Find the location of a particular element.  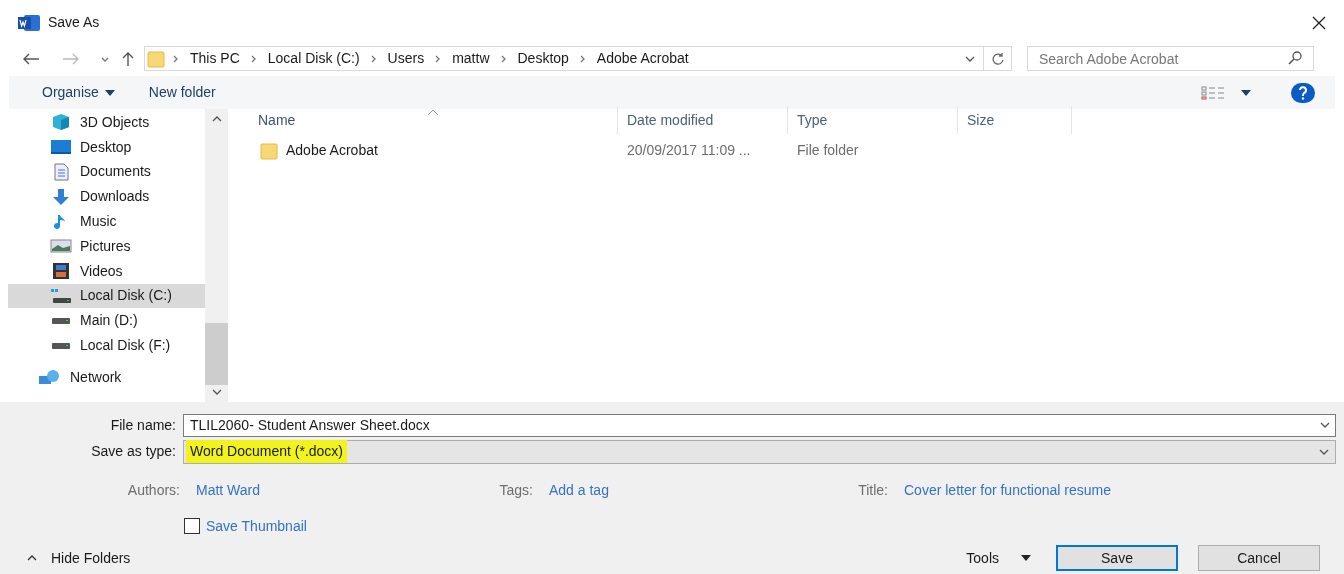

meta-value: Matt Ward is located at coordinates (228, 489).